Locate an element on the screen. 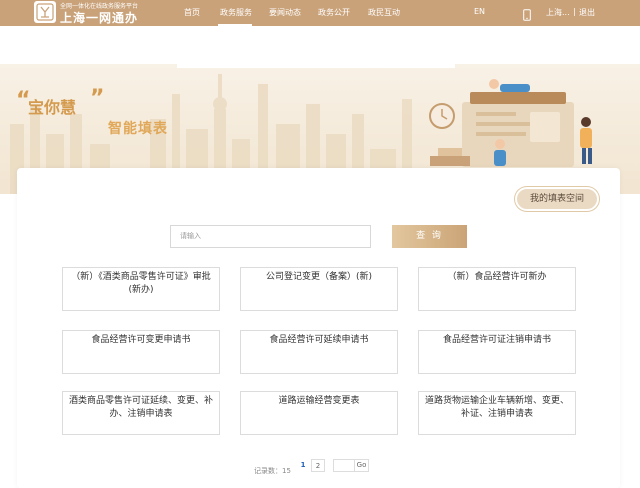 The height and width of the screenshot is (488, 640). page-2-button: 2 is located at coordinates (318, 465).